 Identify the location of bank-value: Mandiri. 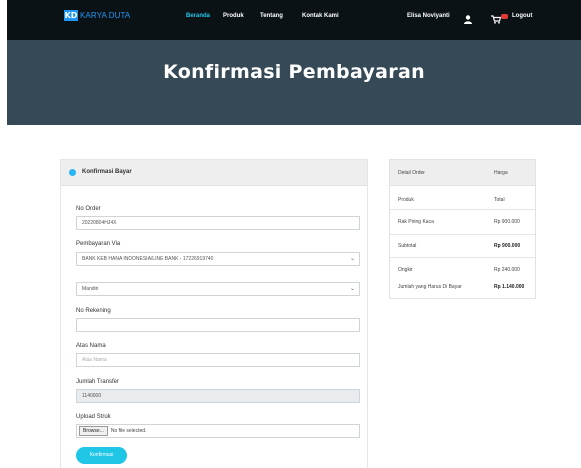
(90, 289).